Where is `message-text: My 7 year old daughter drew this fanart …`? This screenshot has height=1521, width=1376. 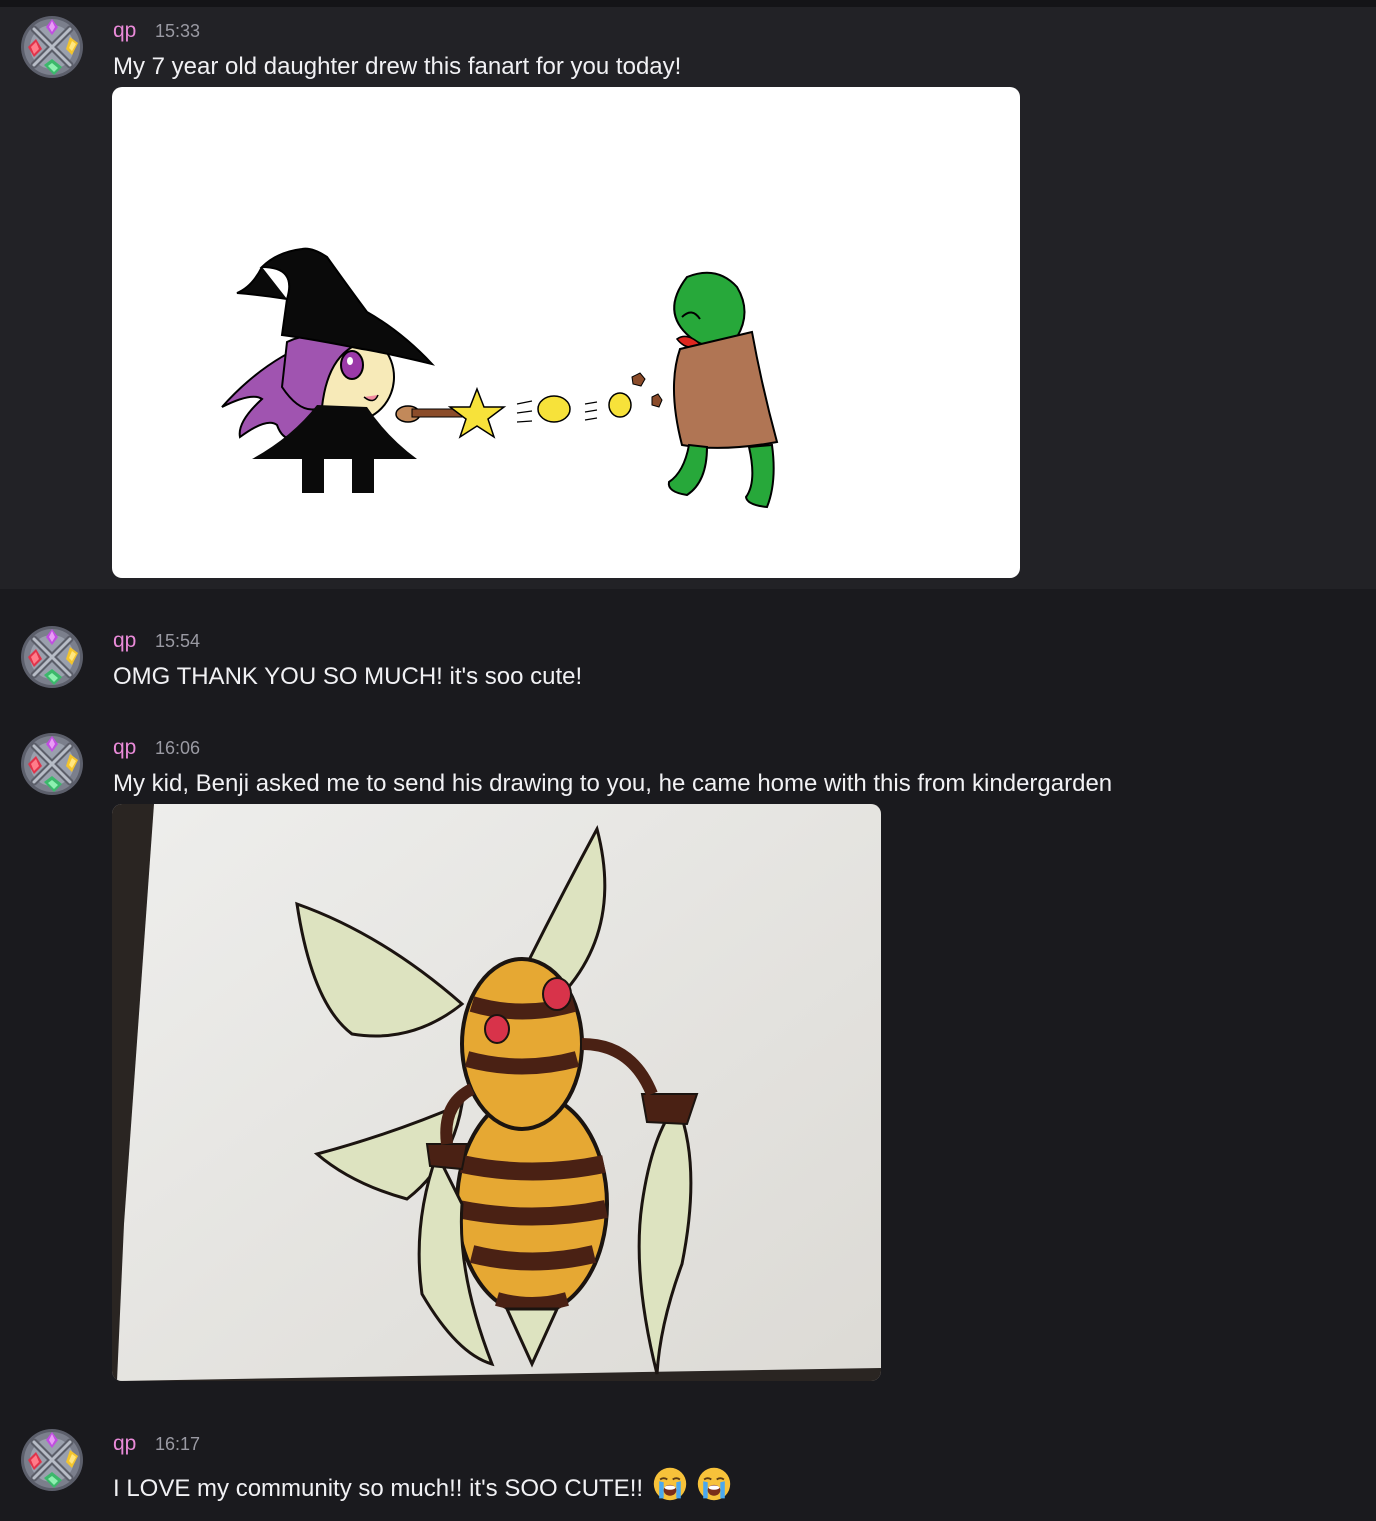 message-text: My 7 year old daughter drew this fanart … is located at coordinates (397, 66).